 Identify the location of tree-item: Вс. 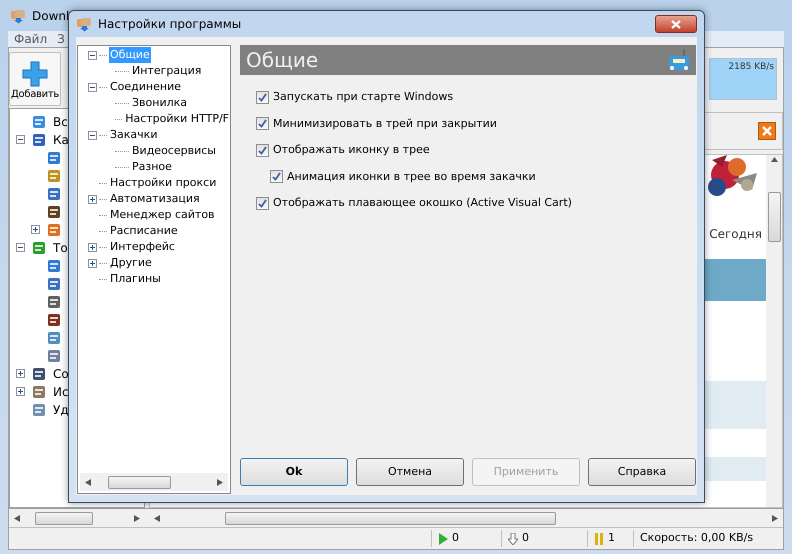
(60, 121).